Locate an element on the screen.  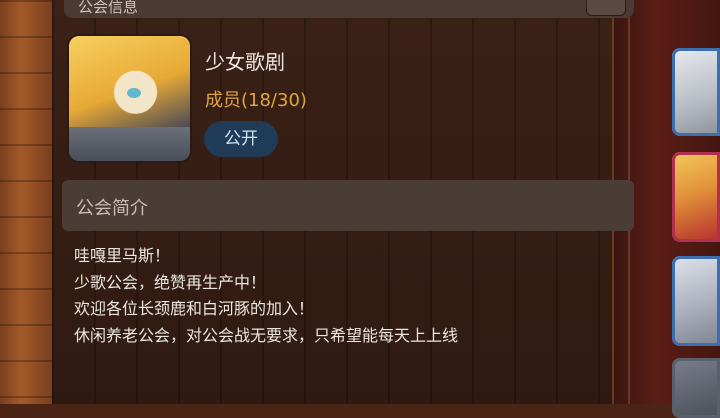
intro-line: 少歌公会，绝赞再生产中！ is located at coordinates (170, 282).